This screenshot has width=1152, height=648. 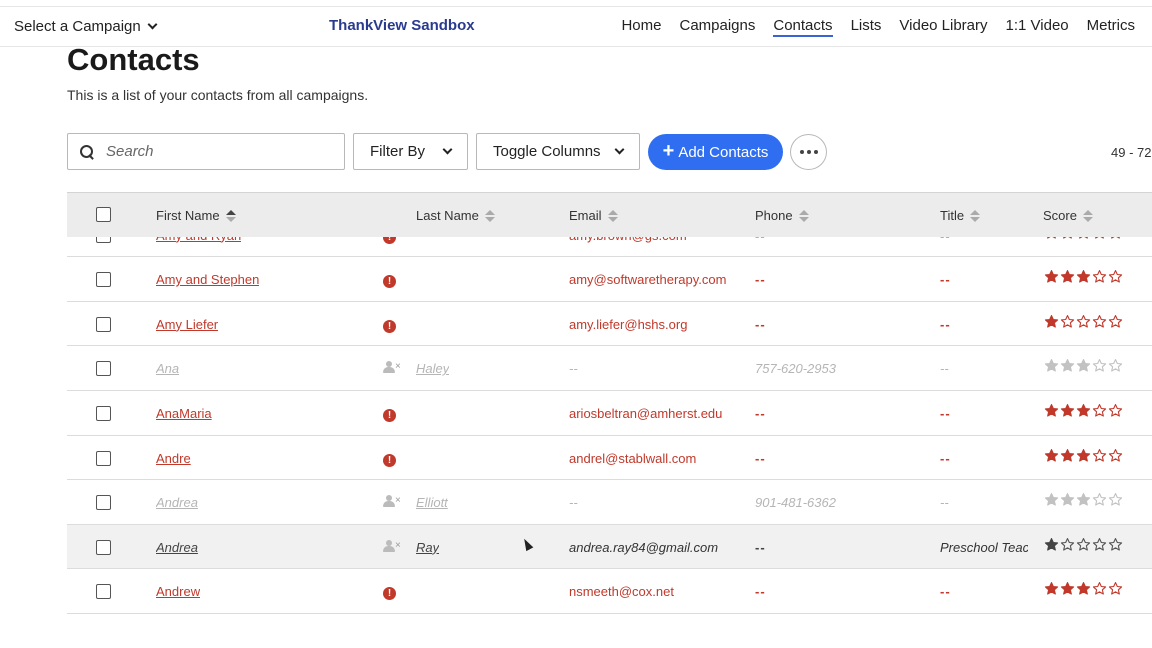 I want to click on column-header-label: First Name, so click(x=188, y=215).